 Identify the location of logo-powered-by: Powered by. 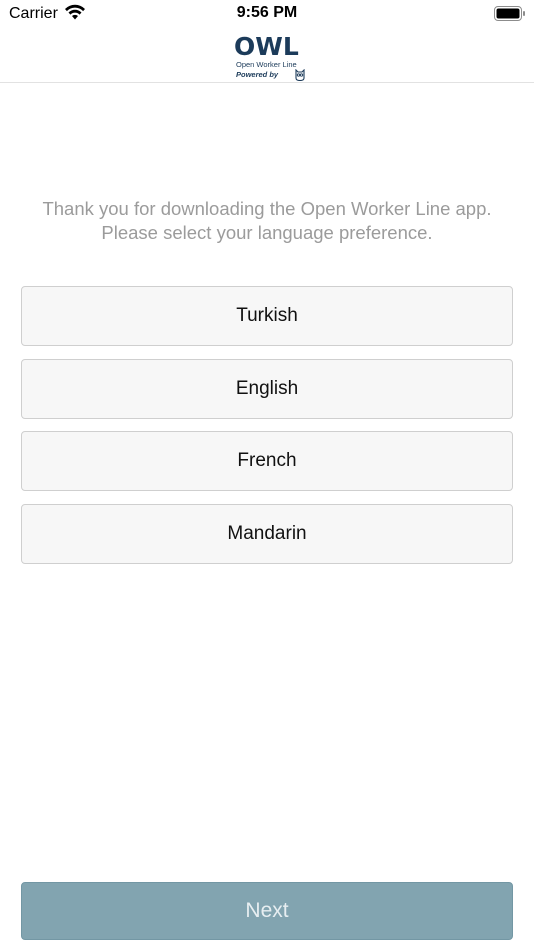
(257, 74).